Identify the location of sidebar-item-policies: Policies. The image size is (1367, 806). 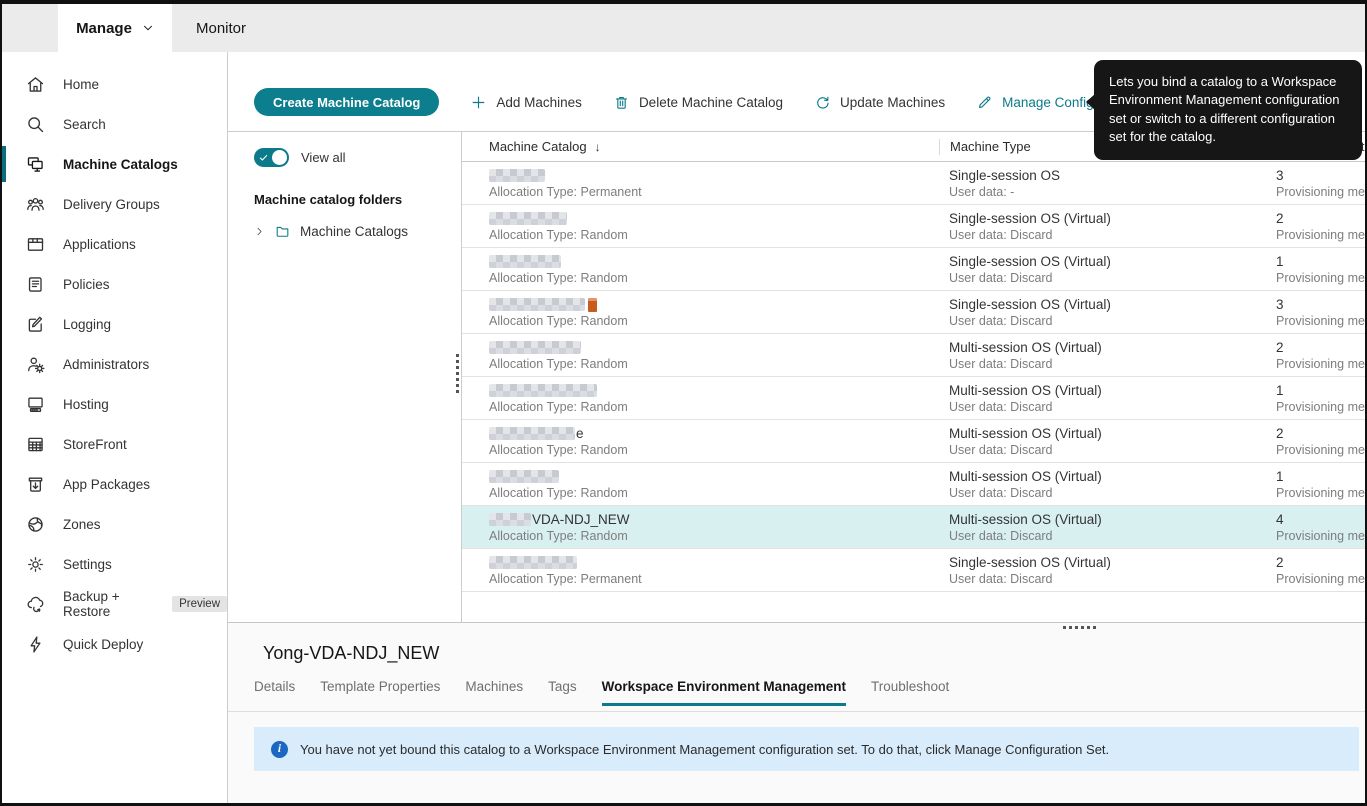
(114, 284).